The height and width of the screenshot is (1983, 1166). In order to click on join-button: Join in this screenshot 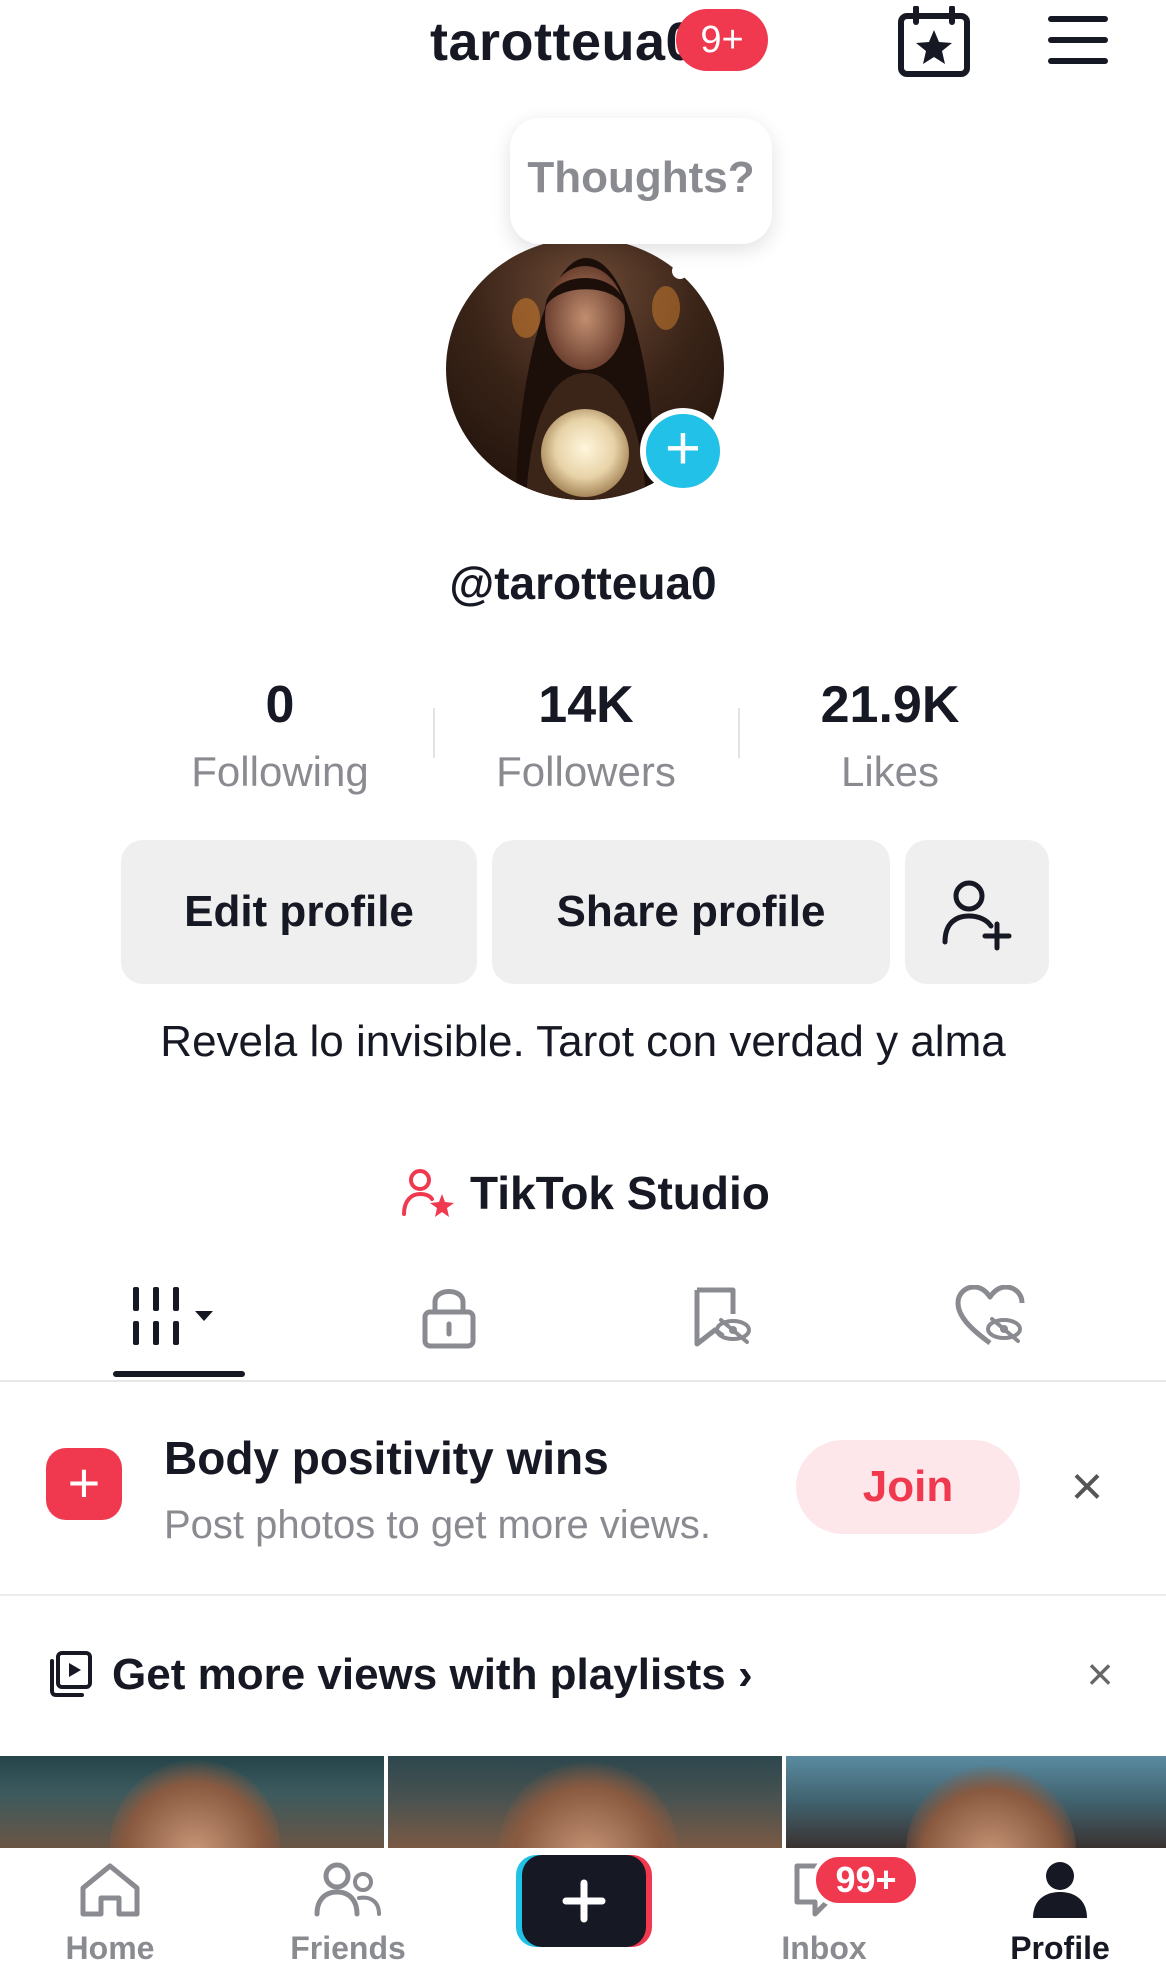, I will do `click(908, 1487)`.